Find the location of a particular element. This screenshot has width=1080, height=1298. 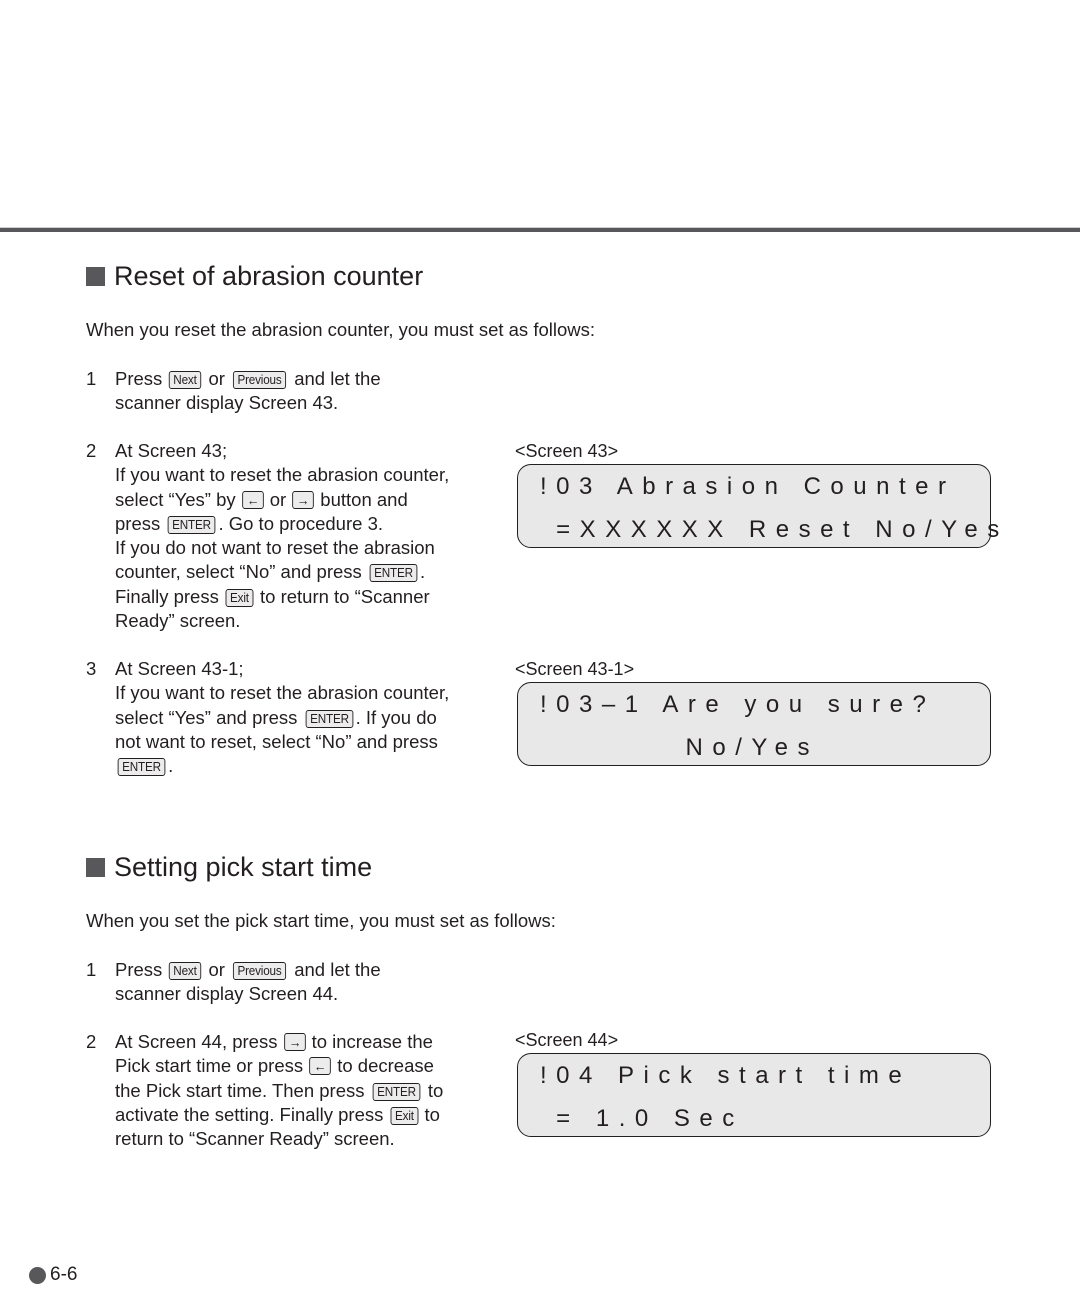

section-title-reset-abrasion: Reset of abrasion counter is located at coordinates (254, 276).